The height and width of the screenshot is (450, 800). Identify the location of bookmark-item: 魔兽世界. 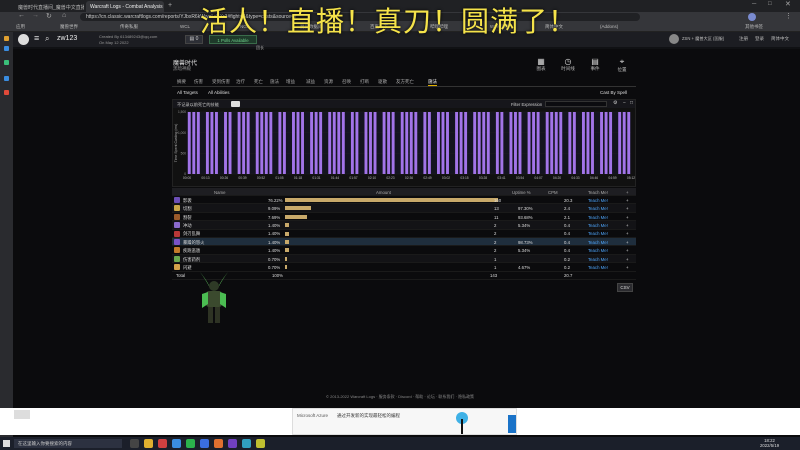
(69, 27).